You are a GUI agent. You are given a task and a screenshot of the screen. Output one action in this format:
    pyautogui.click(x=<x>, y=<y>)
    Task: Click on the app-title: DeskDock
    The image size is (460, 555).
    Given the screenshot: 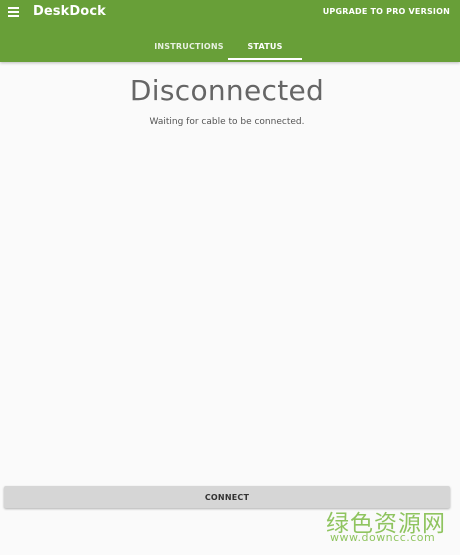 What is the action you would take?
    pyautogui.click(x=69, y=11)
    